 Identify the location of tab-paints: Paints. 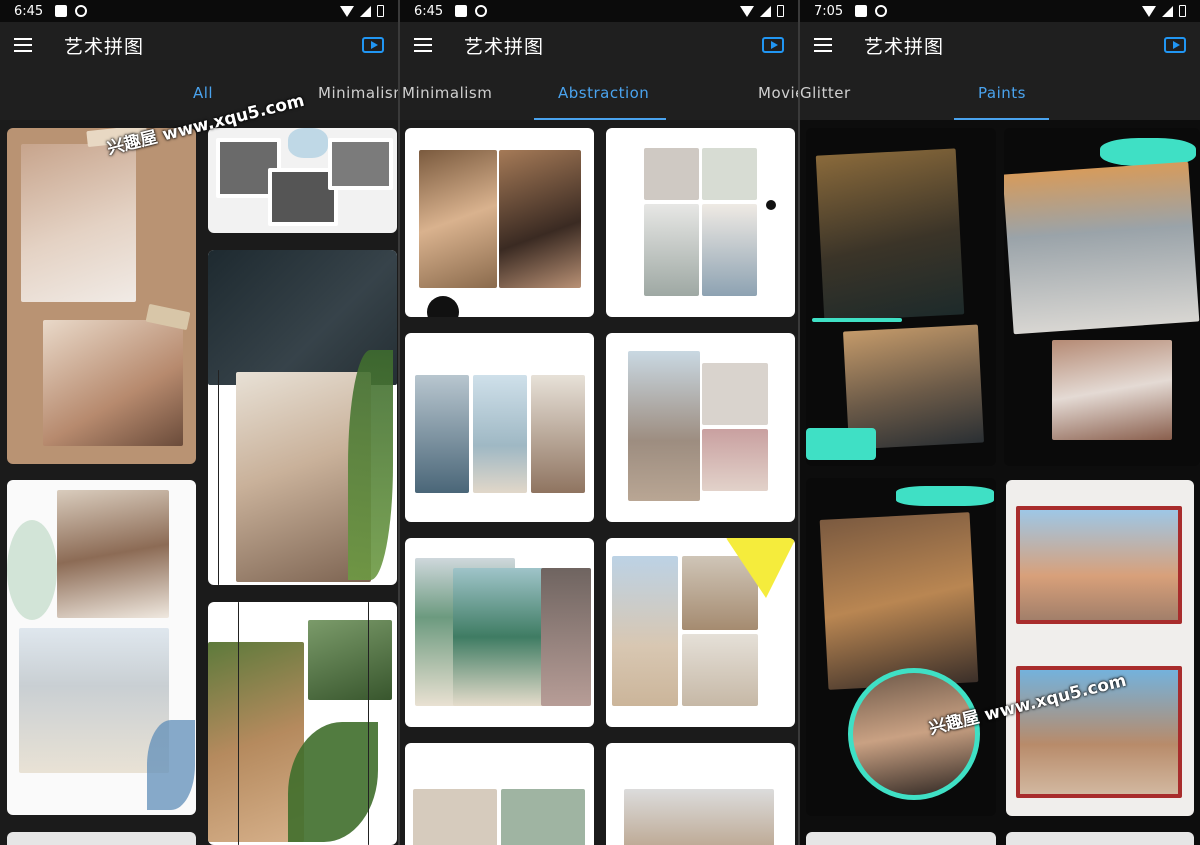
(1002, 93).